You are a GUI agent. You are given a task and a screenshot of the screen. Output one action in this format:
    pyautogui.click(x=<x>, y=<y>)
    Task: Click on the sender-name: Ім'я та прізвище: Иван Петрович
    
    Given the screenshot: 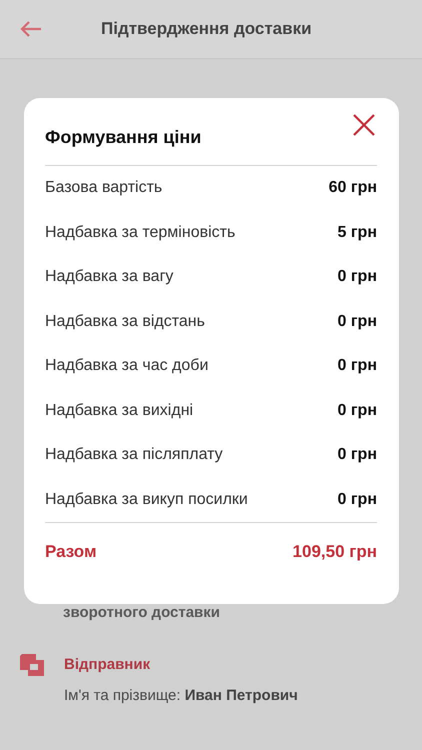 What is the action you would take?
    pyautogui.click(x=181, y=695)
    